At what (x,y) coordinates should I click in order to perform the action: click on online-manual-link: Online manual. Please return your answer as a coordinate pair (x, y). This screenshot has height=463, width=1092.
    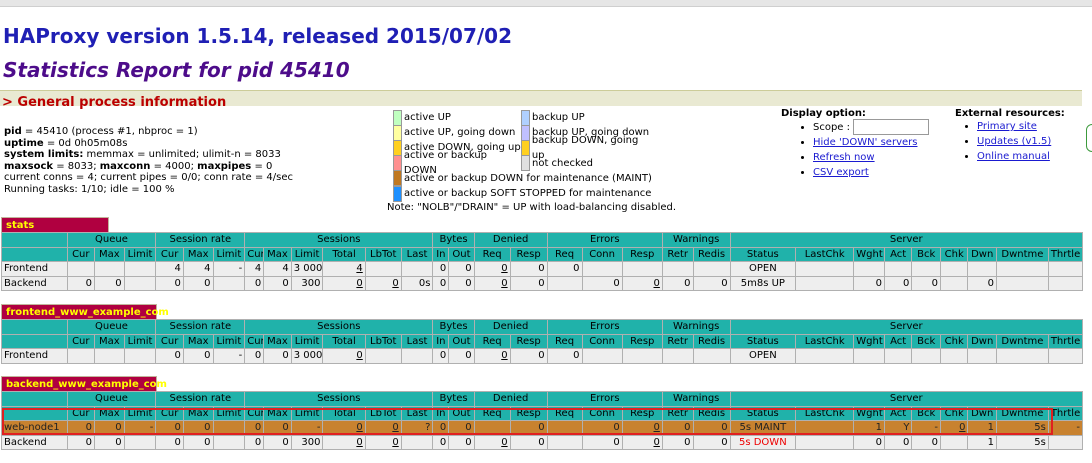
    Looking at the image, I should click on (1013, 156).